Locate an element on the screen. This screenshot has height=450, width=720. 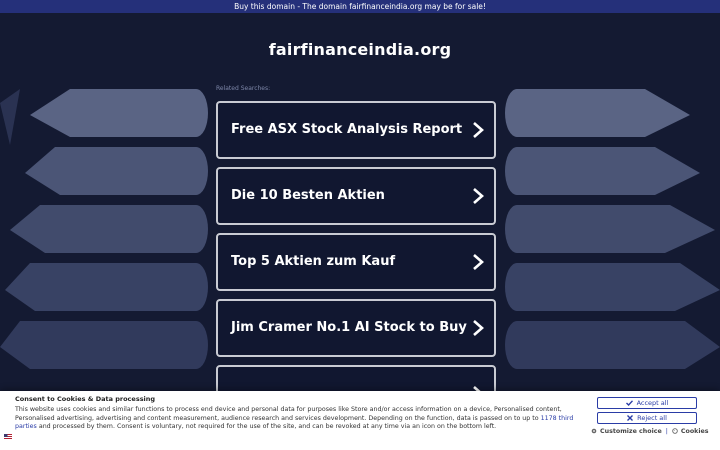
cookies-link: Cookies is located at coordinates (690, 431).